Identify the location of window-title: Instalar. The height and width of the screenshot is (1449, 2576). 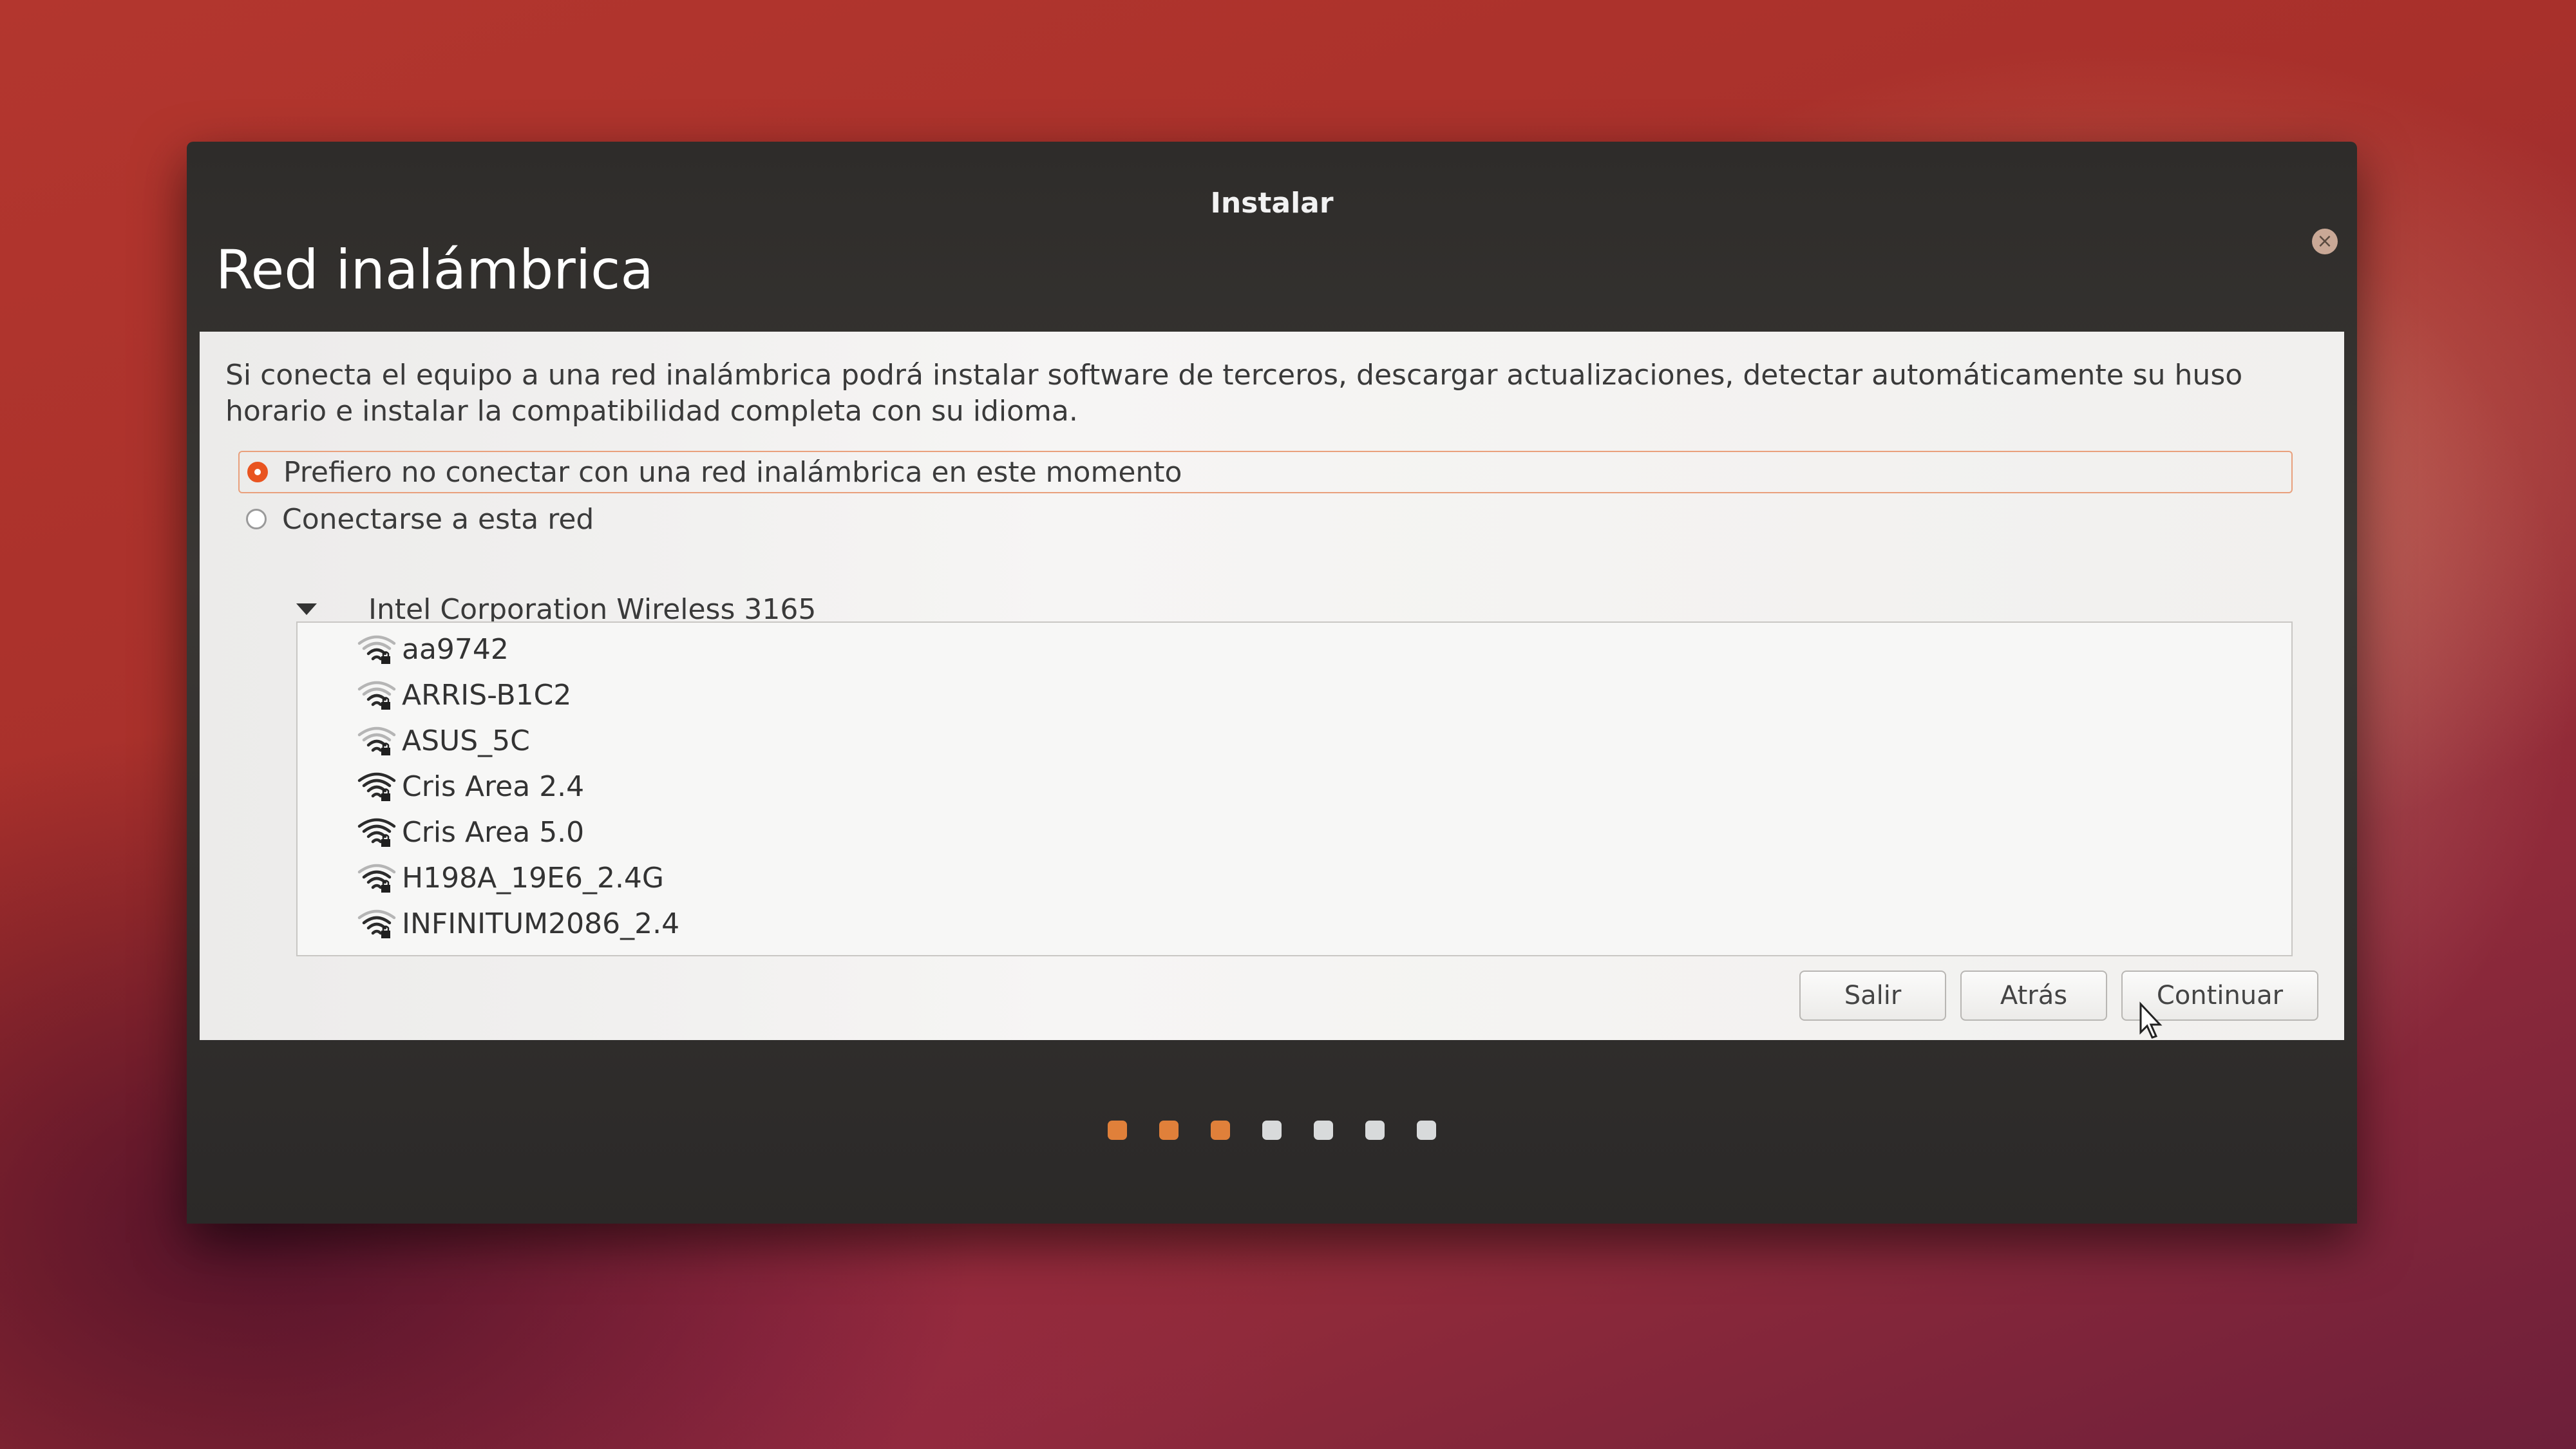
(1272, 203).